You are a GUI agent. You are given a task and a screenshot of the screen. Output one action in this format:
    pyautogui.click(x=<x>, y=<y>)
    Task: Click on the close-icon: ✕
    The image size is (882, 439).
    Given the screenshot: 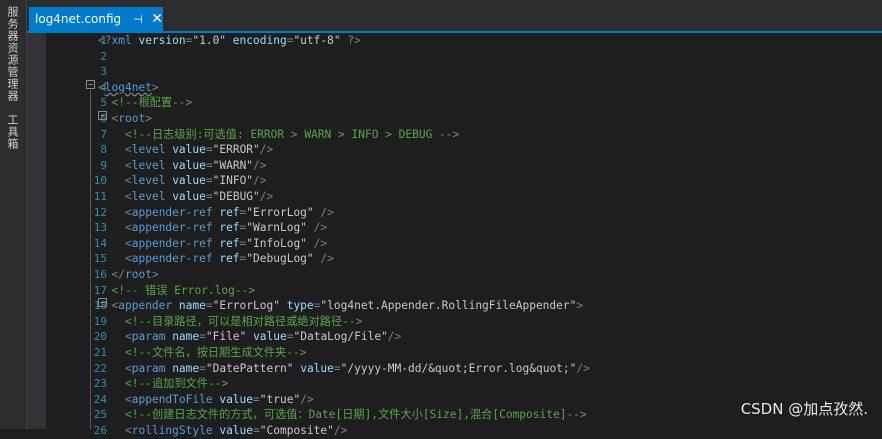 What is the action you would take?
    pyautogui.click(x=157, y=19)
    